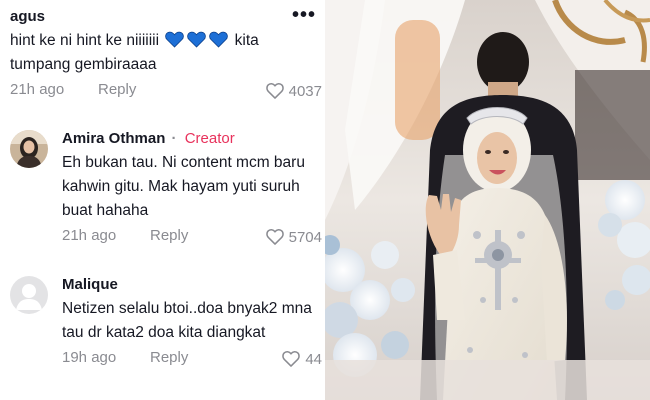  I want to click on comment-meta: 21h ago Reply 4037, so click(166, 92).